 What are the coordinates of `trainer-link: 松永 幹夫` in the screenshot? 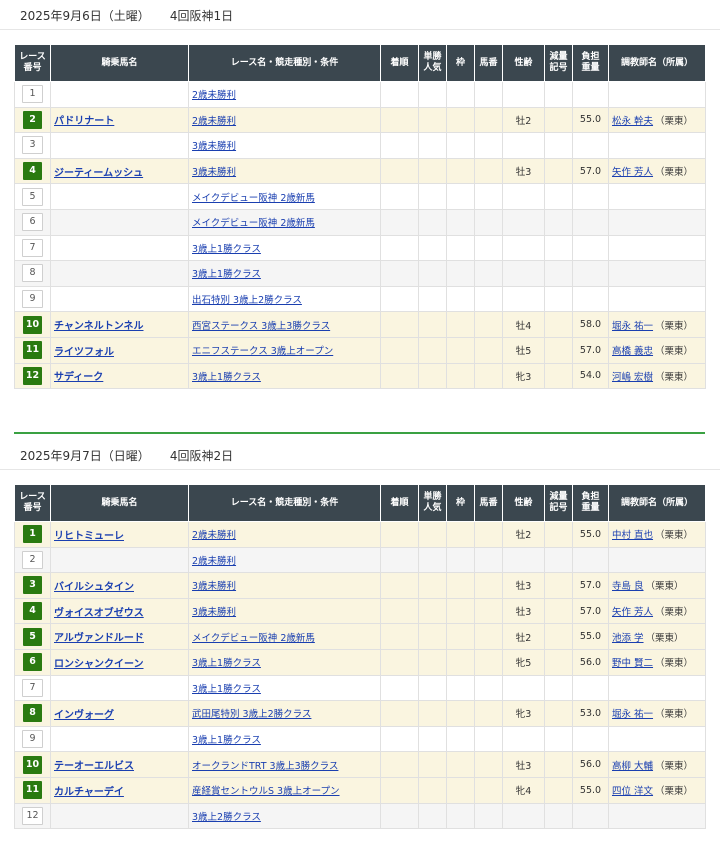 It's located at (632, 121).